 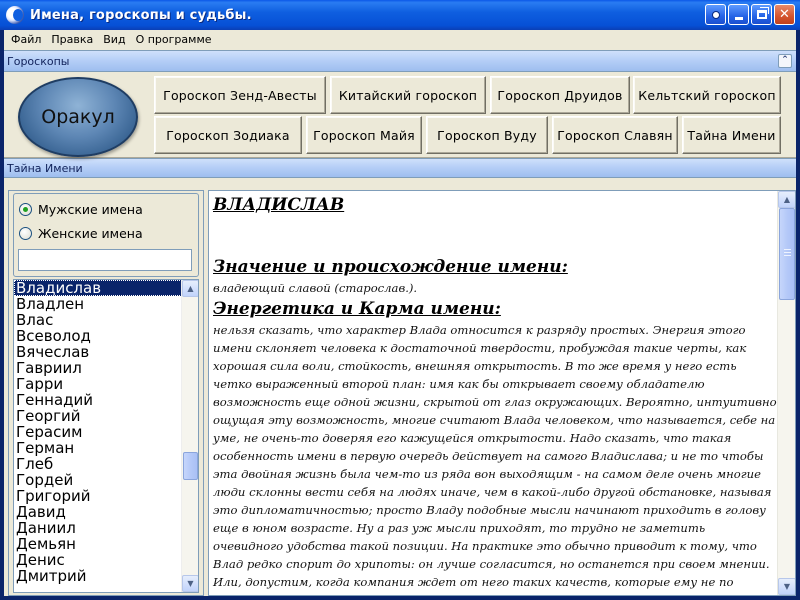 I want to click on minimize-icon, so click(x=738, y=18).